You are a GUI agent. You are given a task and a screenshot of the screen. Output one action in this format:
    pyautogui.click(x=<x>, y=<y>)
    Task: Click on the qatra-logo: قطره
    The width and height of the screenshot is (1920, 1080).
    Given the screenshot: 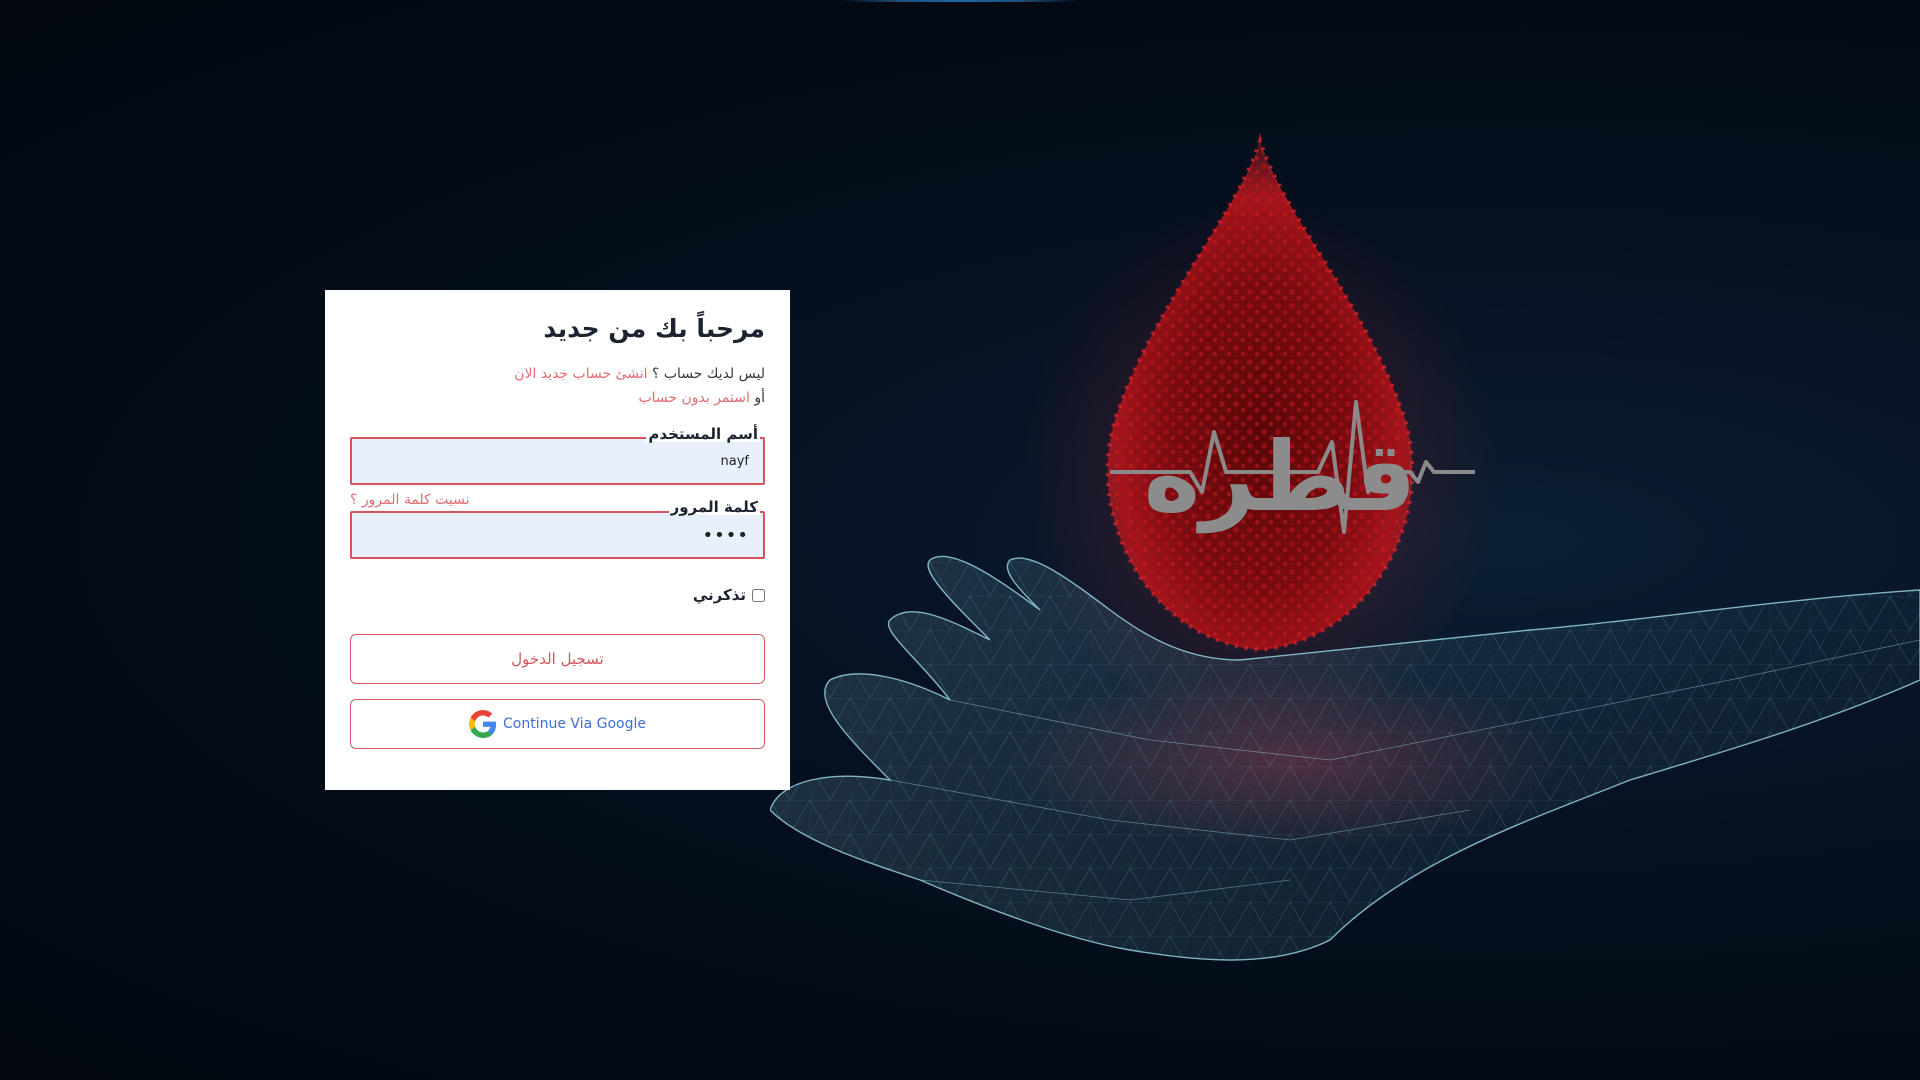 What is the action you would take?
    pyautogui.click(x=1280, y=477)
    